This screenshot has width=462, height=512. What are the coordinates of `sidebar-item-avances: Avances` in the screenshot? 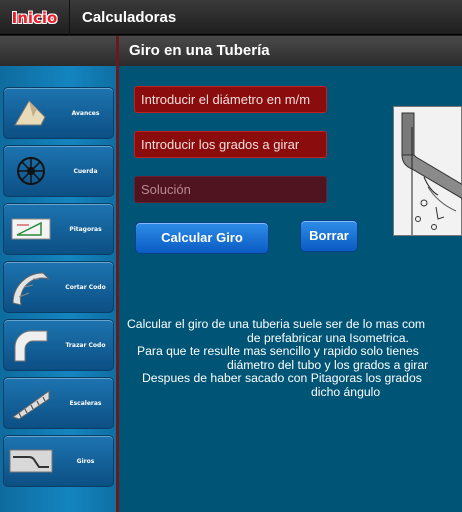 It's located at (58, 113).